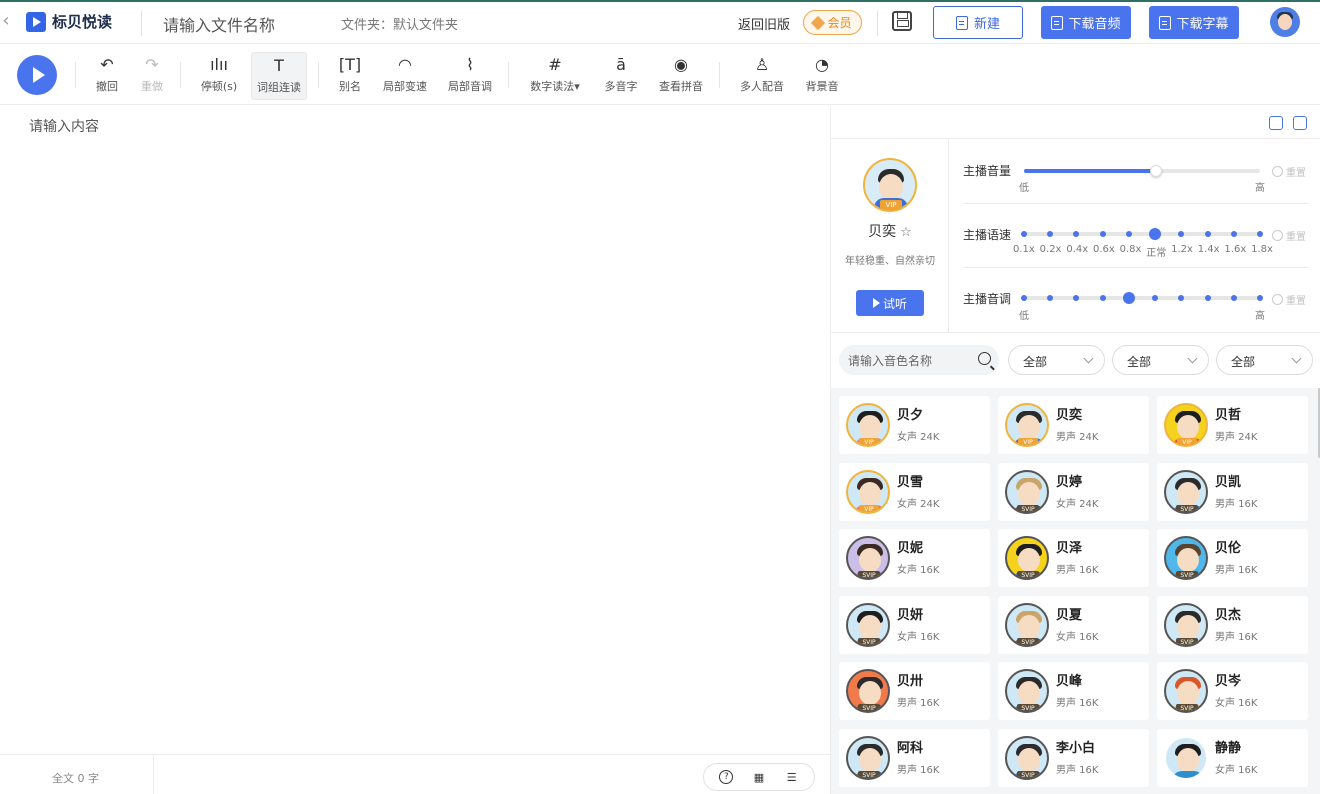 This screenshot has width=1320, height=794. What do you see at coordinates (152, 76) in the screenshot?
I see `tool-redo: ↷ 重做` at bounding box center [152, 76].